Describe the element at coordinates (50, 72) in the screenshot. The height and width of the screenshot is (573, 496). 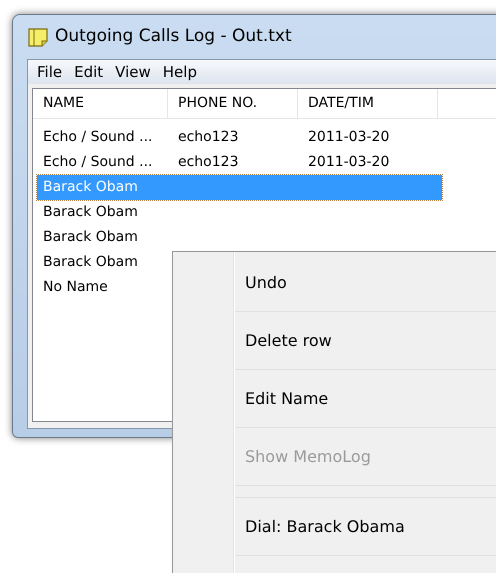
I see `menu-item: File` at that location.